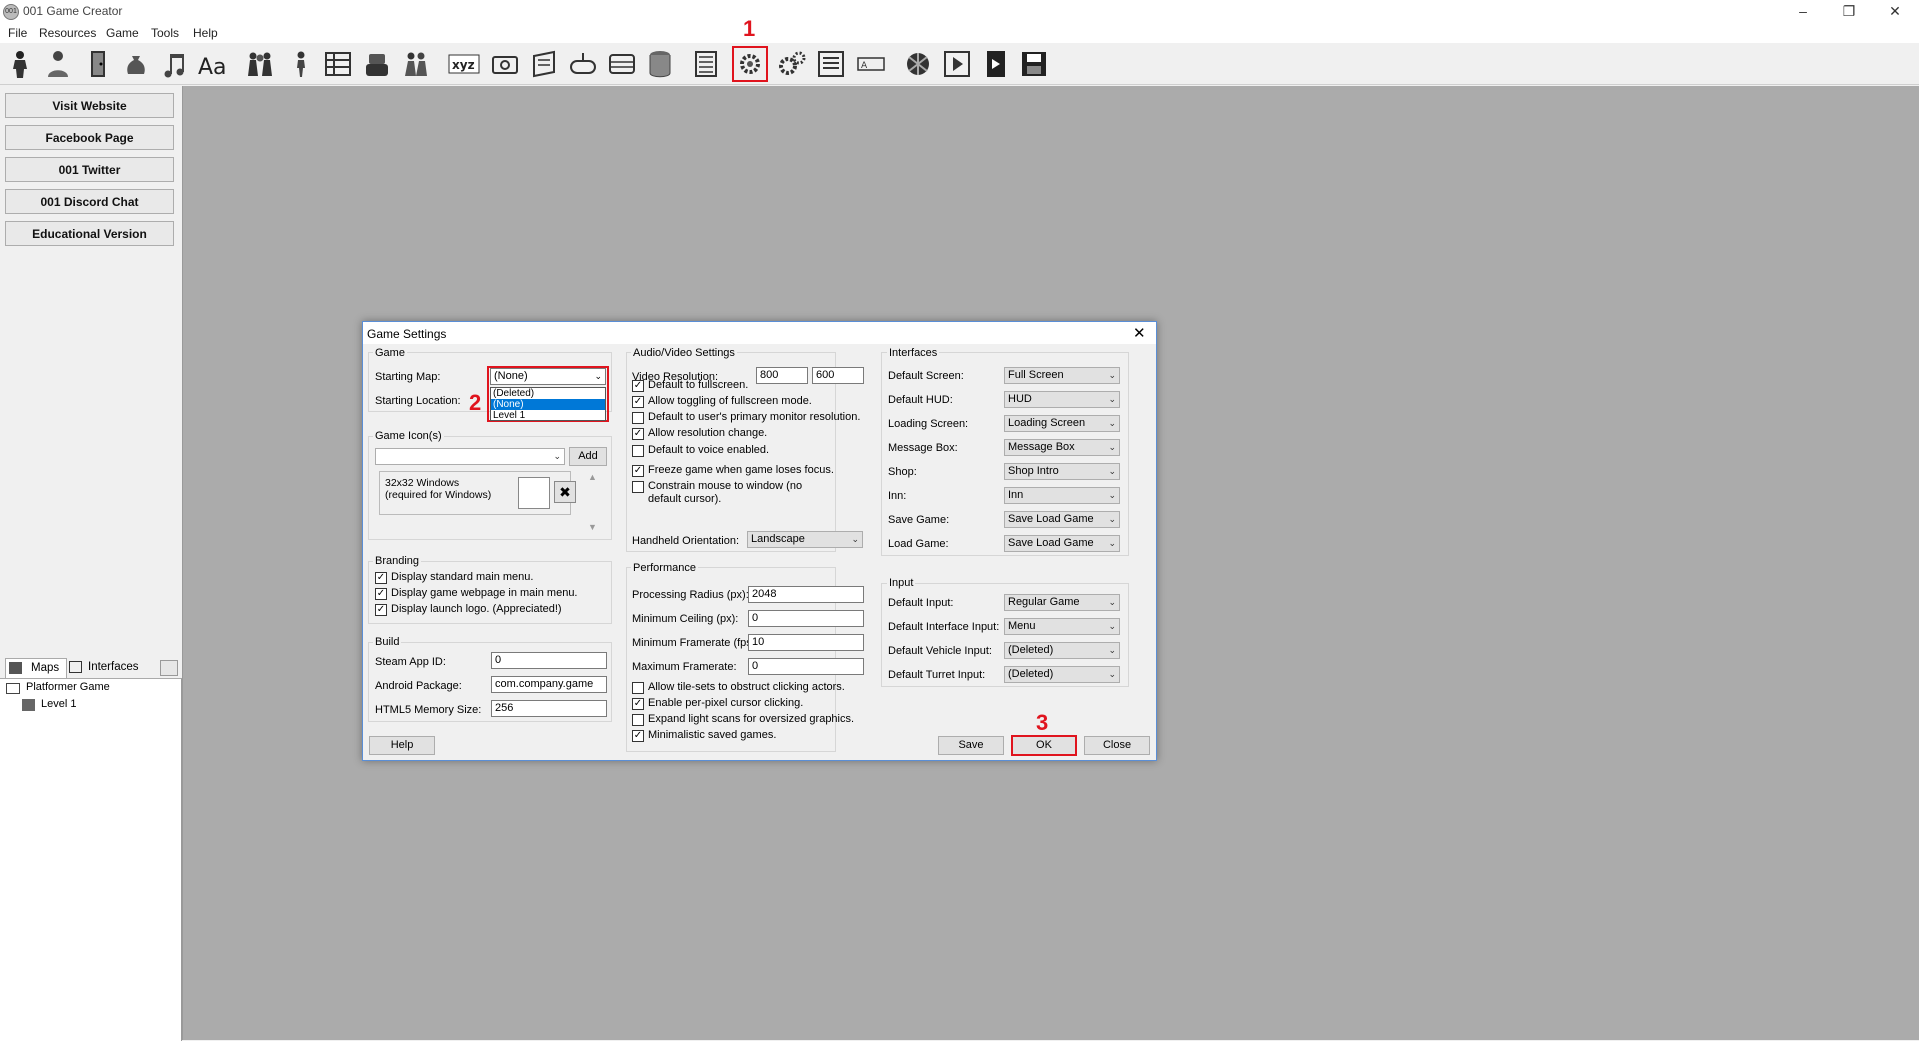 The width and height of the screenshot is (1919, 1041). I want to click on resolution-height-input: 600, so click(838, 375).